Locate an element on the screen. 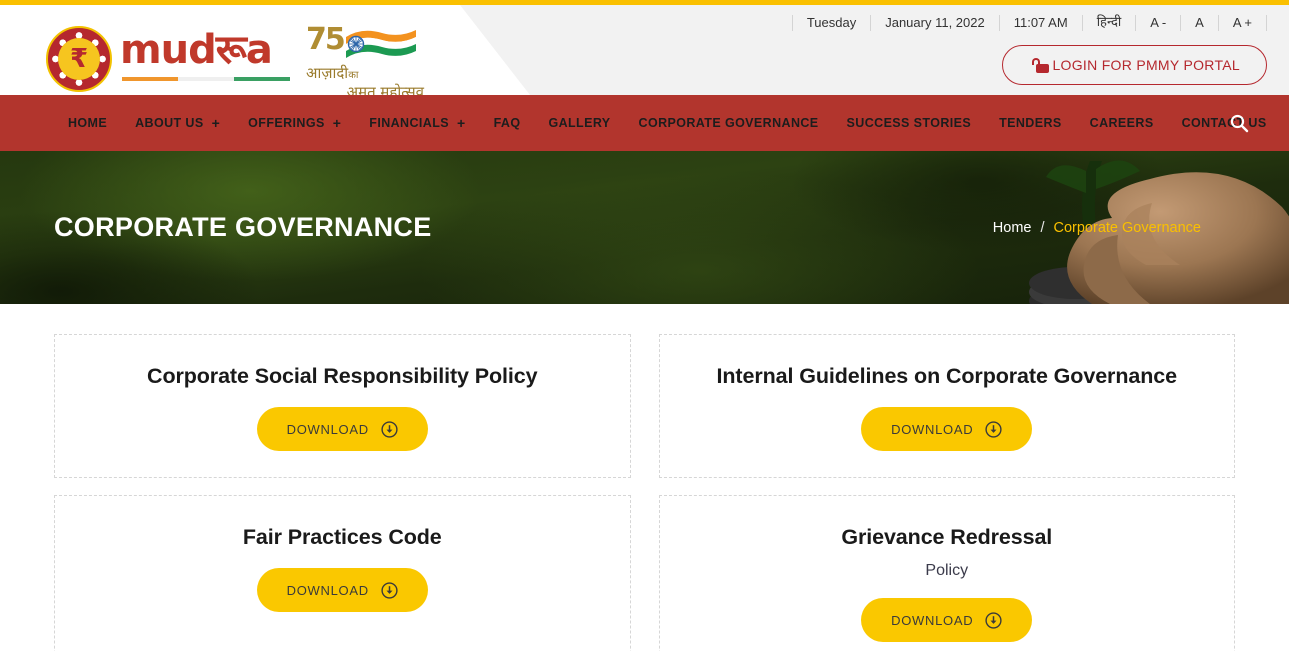  rupee-emblem-icon: ₹ is located at coordinates (79, 59).